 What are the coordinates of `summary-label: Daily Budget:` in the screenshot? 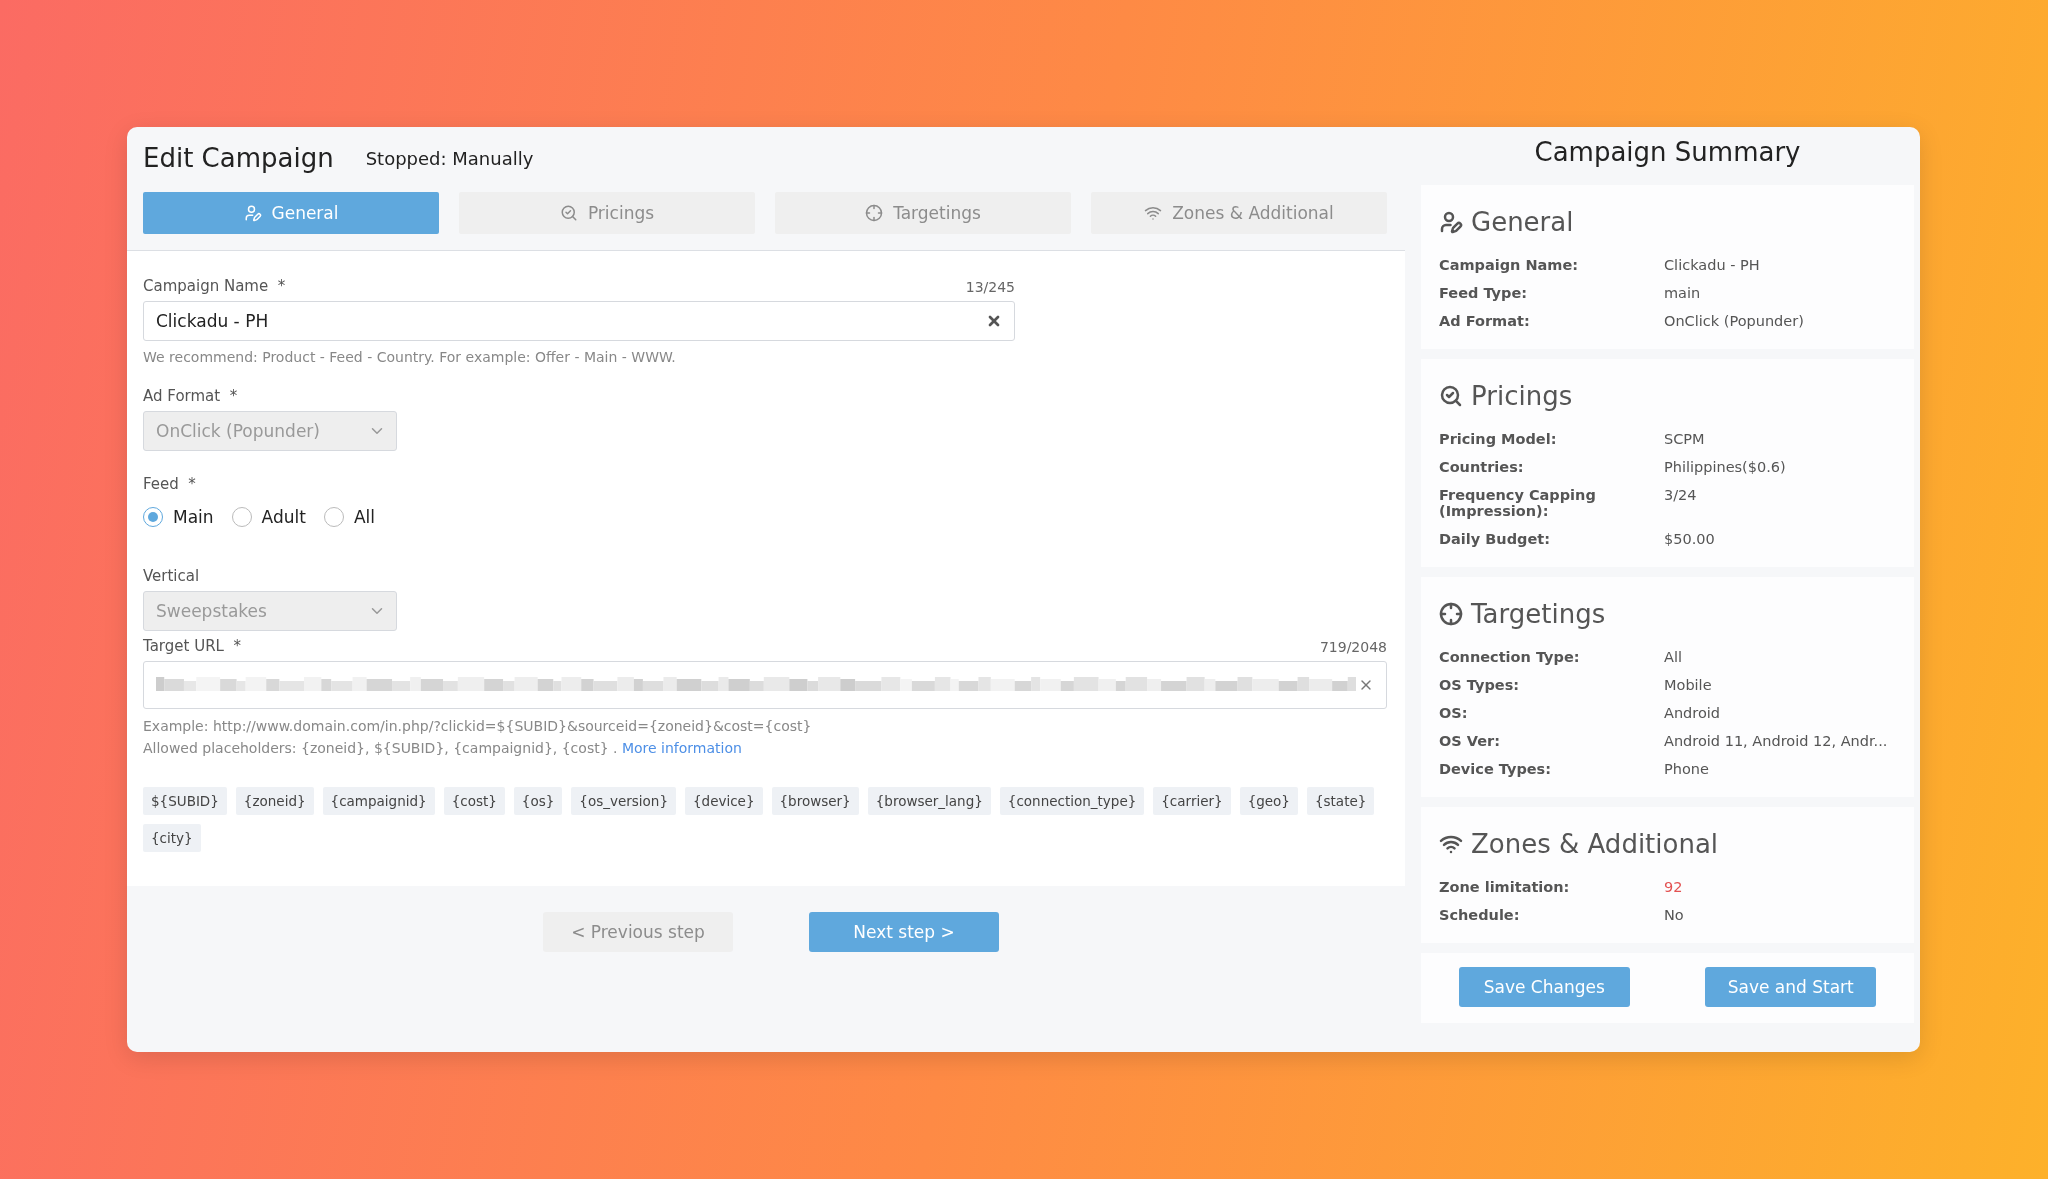 It's located at (1495, 539).